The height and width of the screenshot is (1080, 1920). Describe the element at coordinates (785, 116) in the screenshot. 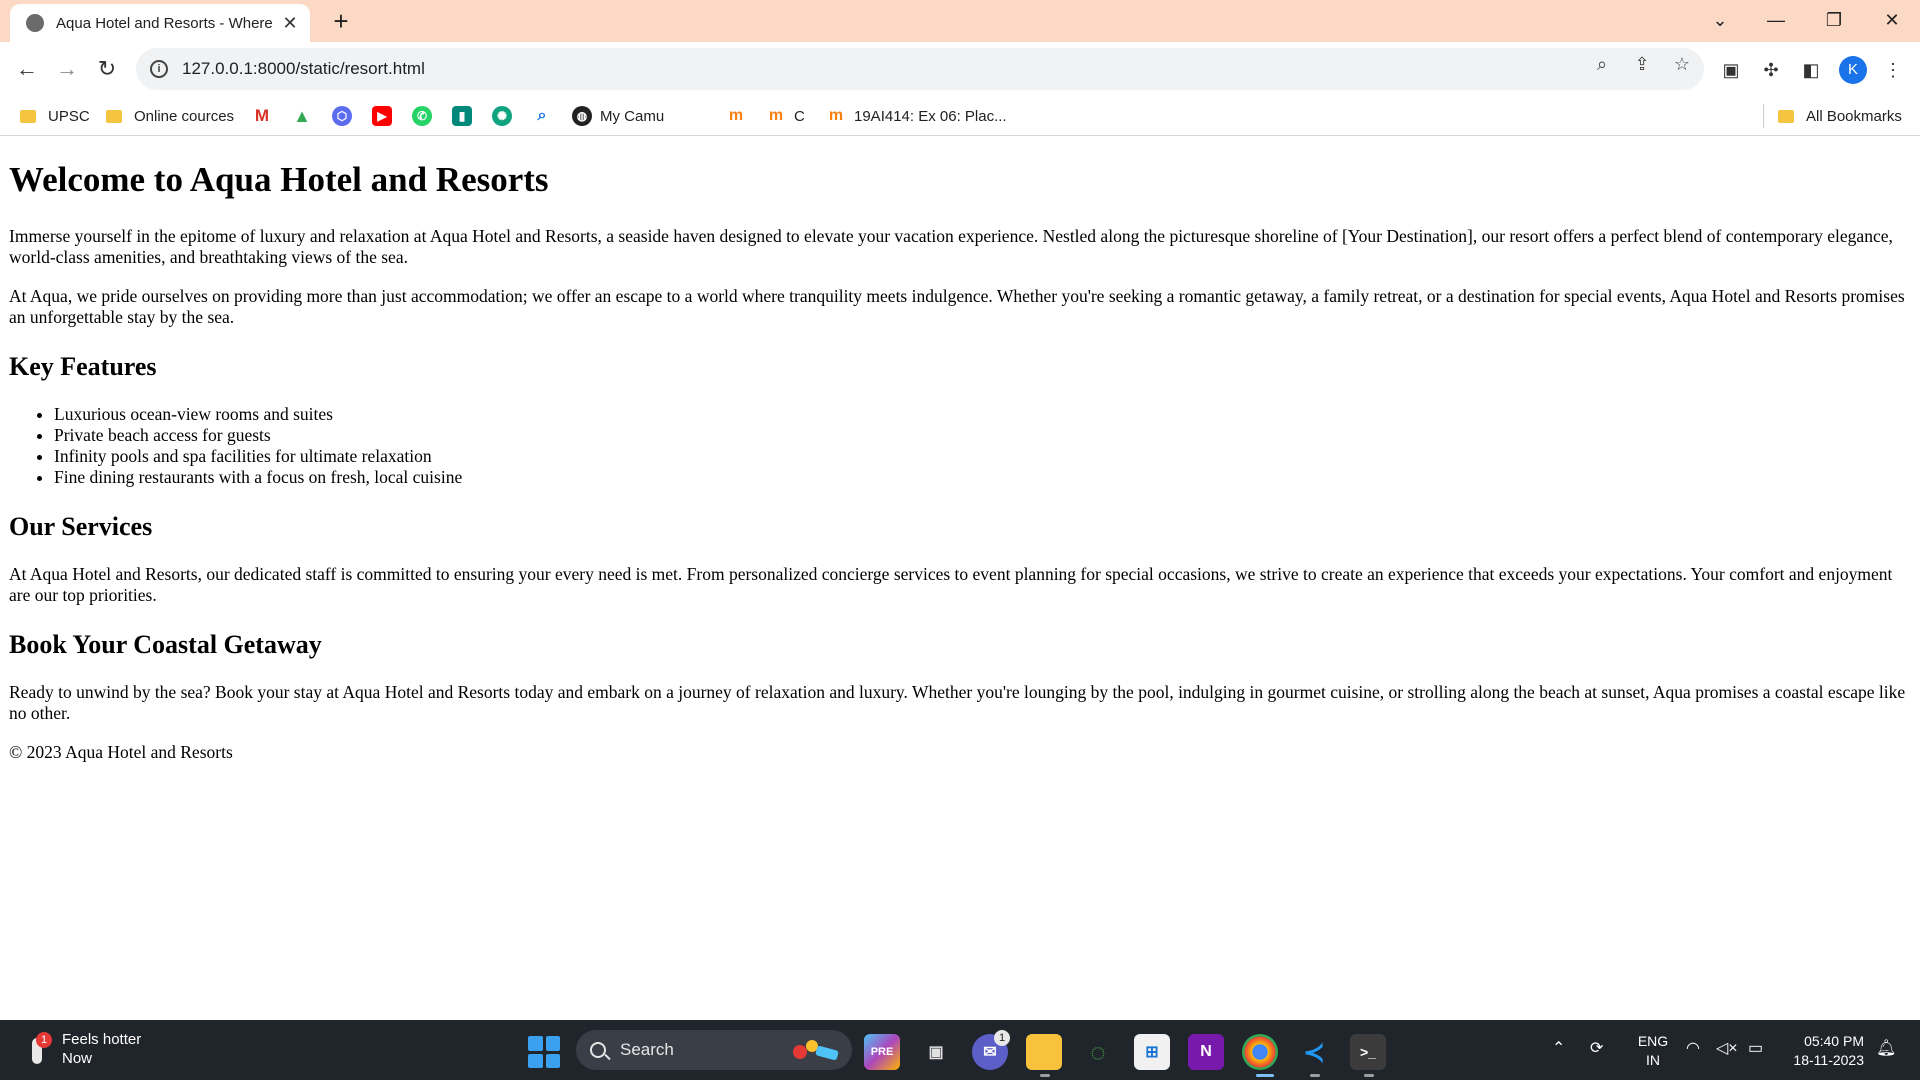

I see `bookmark-moodle-c: m C` at that location.